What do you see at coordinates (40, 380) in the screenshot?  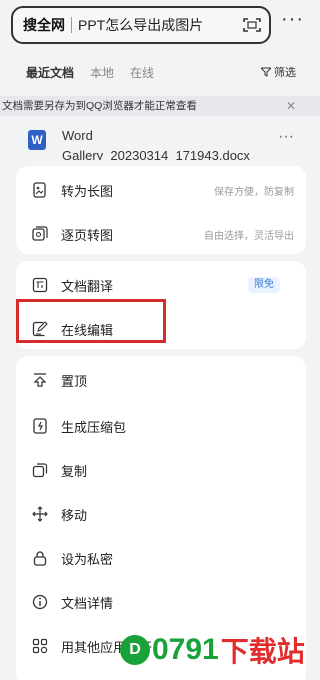 I see `pin-top-icon` at bounding box center [40, 380].